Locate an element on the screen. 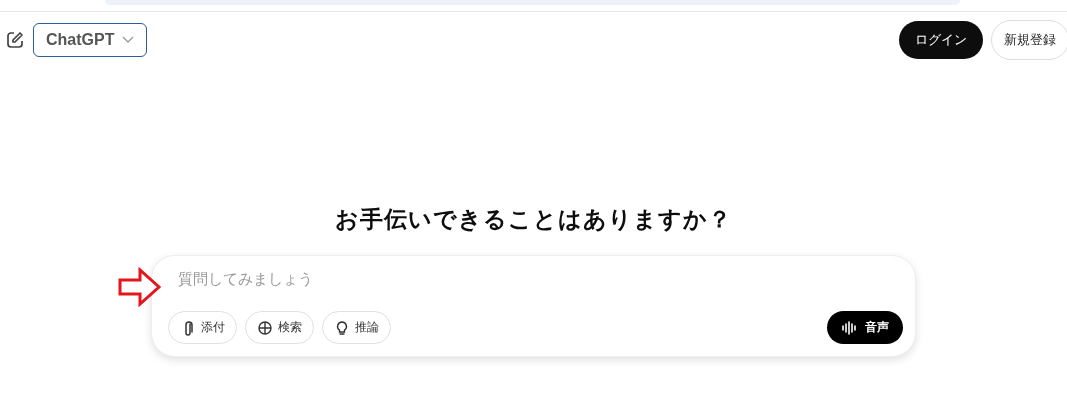 The width and height of the screenshot is (1067, 400). chevron-icon is located at coordinates (128, 40).